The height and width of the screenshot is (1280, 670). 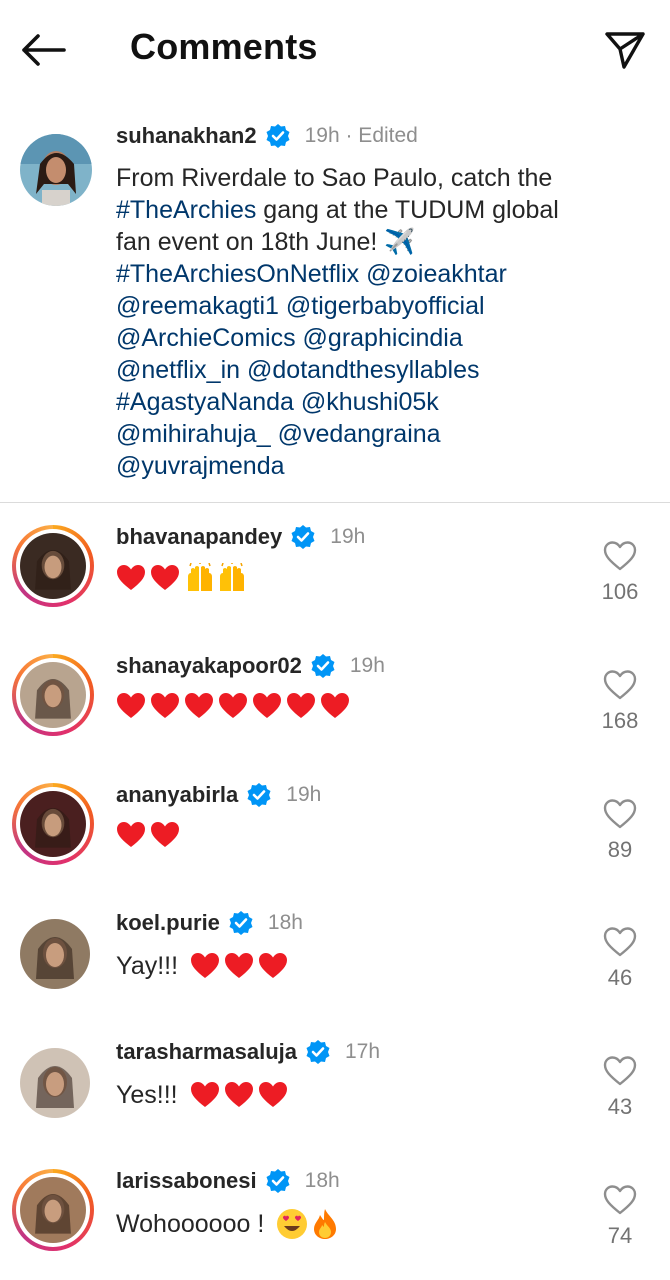 I want to click on hashtag-link: #TheArchiesOnNetflix, so click(x=237, y=274).